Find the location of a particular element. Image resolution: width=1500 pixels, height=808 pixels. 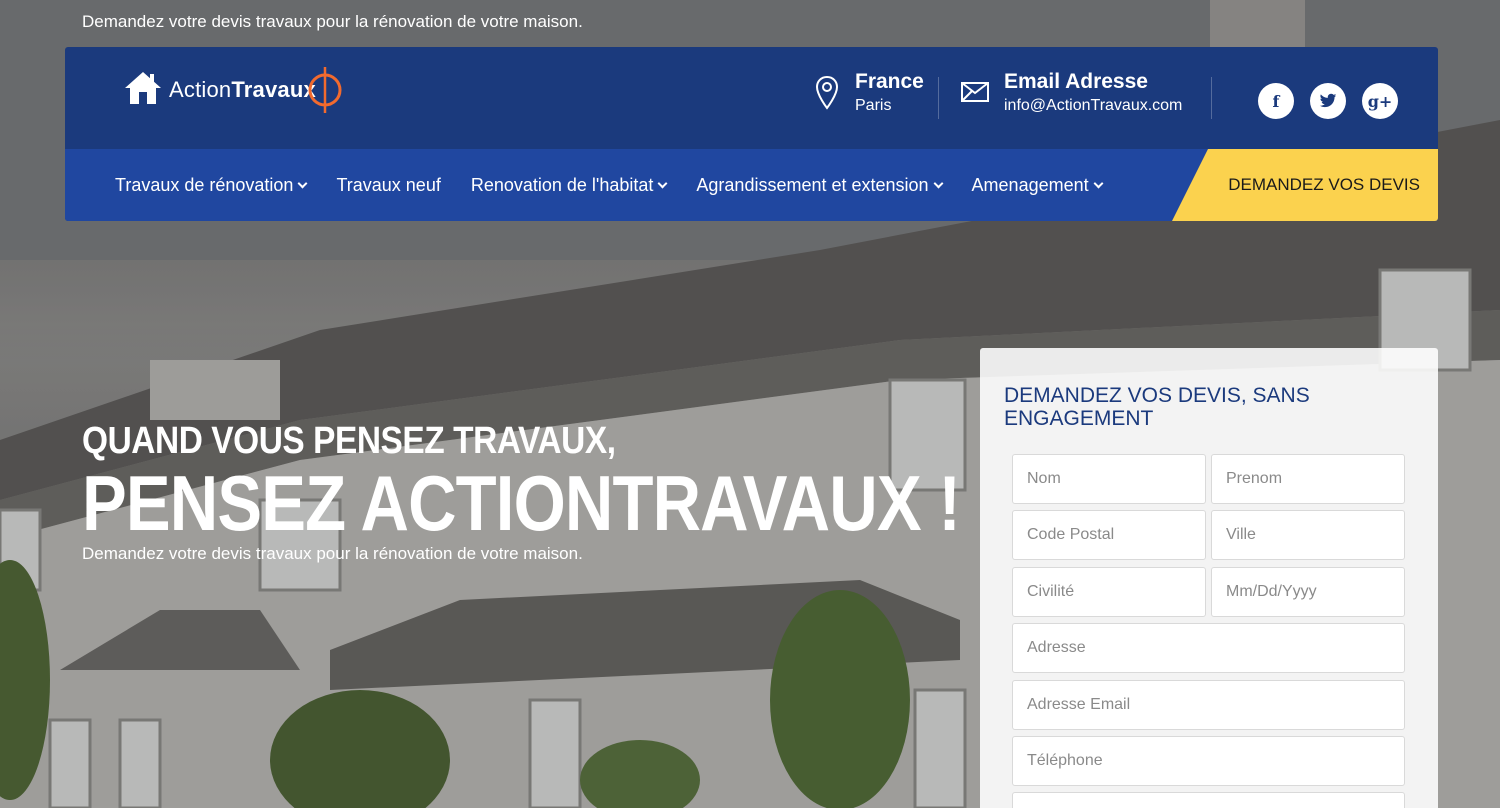

civilite-select is located at coordinates (1109, 592).